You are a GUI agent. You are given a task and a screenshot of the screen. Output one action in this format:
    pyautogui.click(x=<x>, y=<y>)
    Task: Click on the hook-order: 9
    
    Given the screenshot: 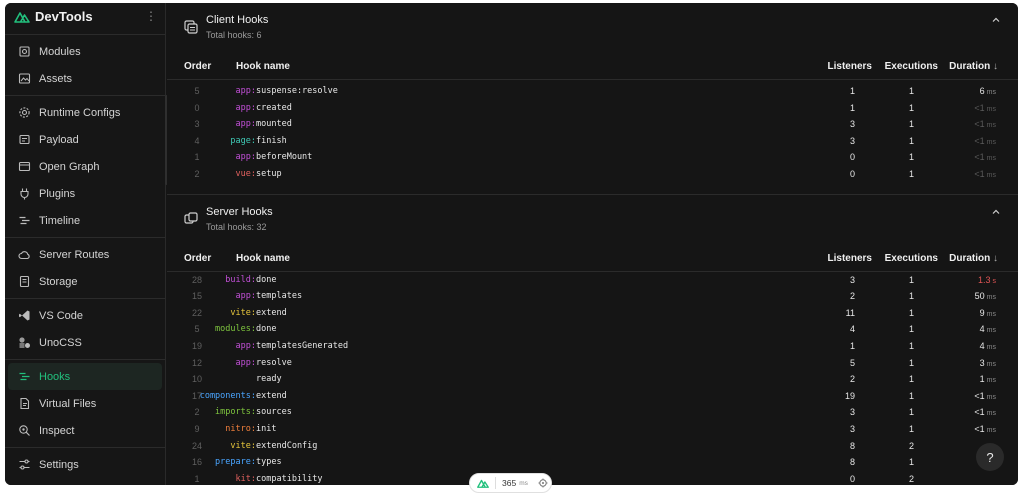 What is the action you would take?
    pyautogui.click(x=197, y=428)
    